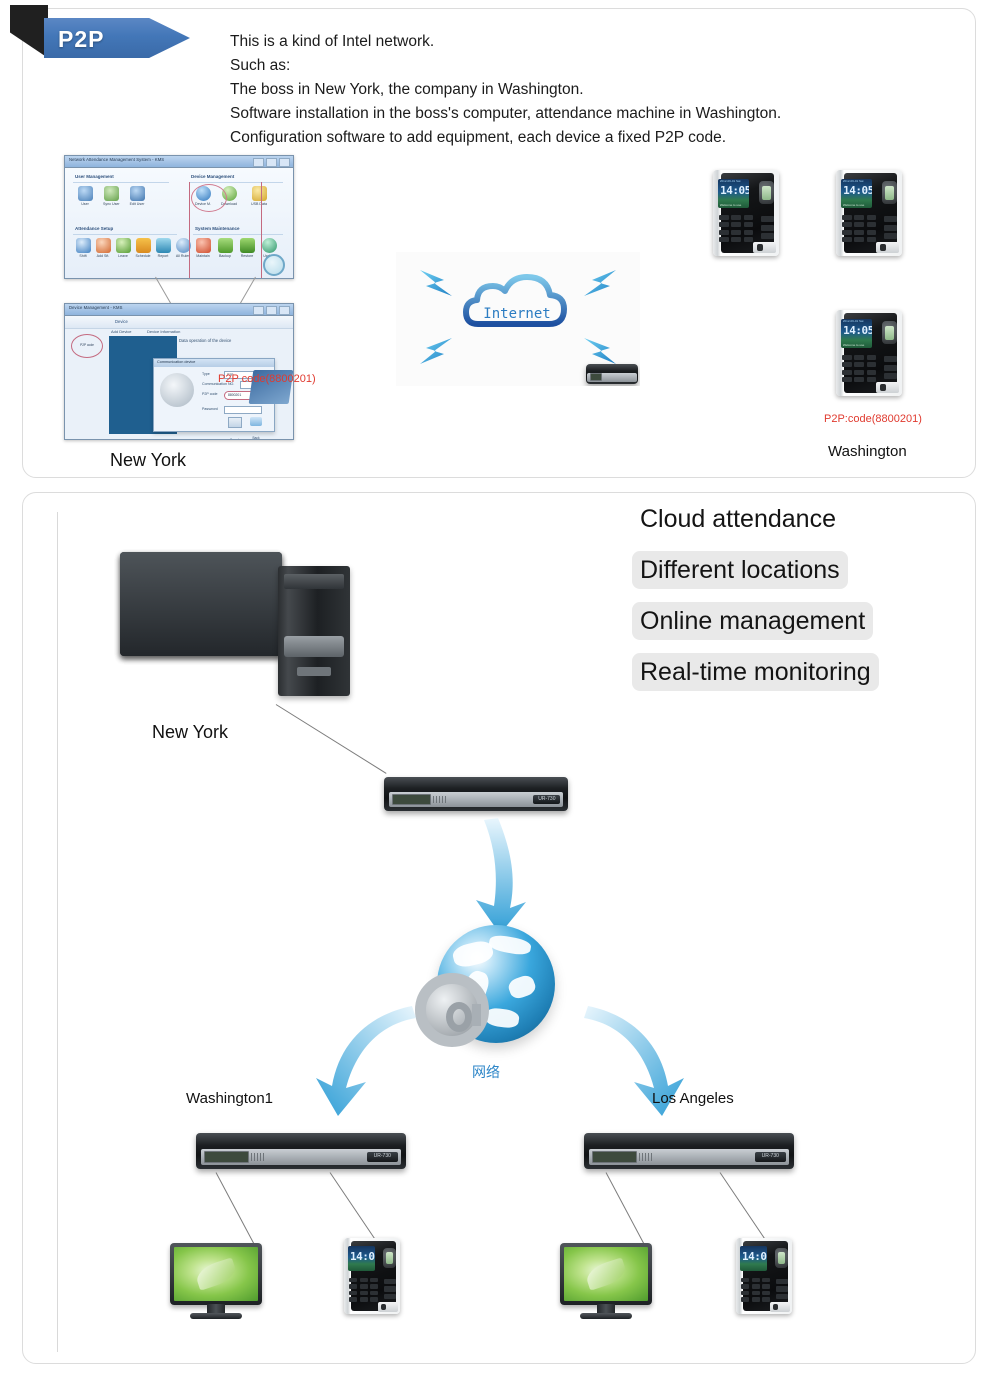 Image resolution: width=1000 pixels, height=1374 pixels. I want to click on device-window-controls, so click(271, 310).